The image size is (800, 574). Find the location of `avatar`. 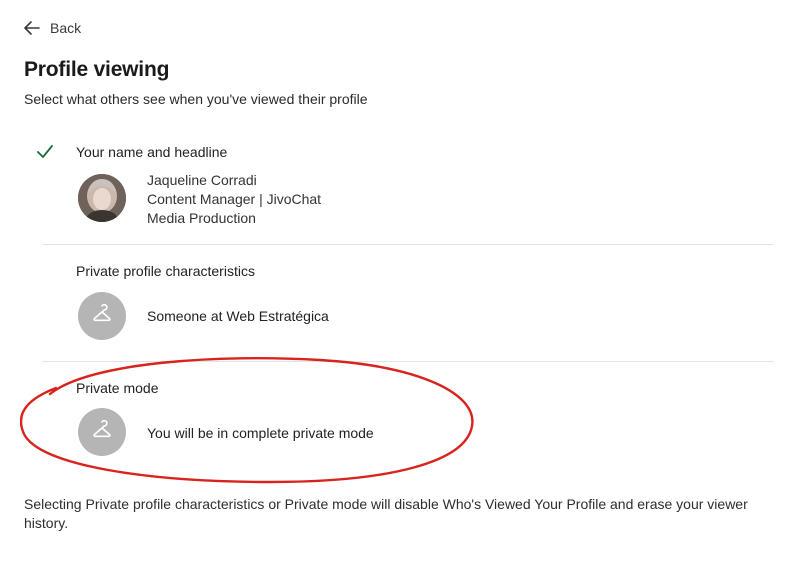

avatar is located at coordinates (102, 198).